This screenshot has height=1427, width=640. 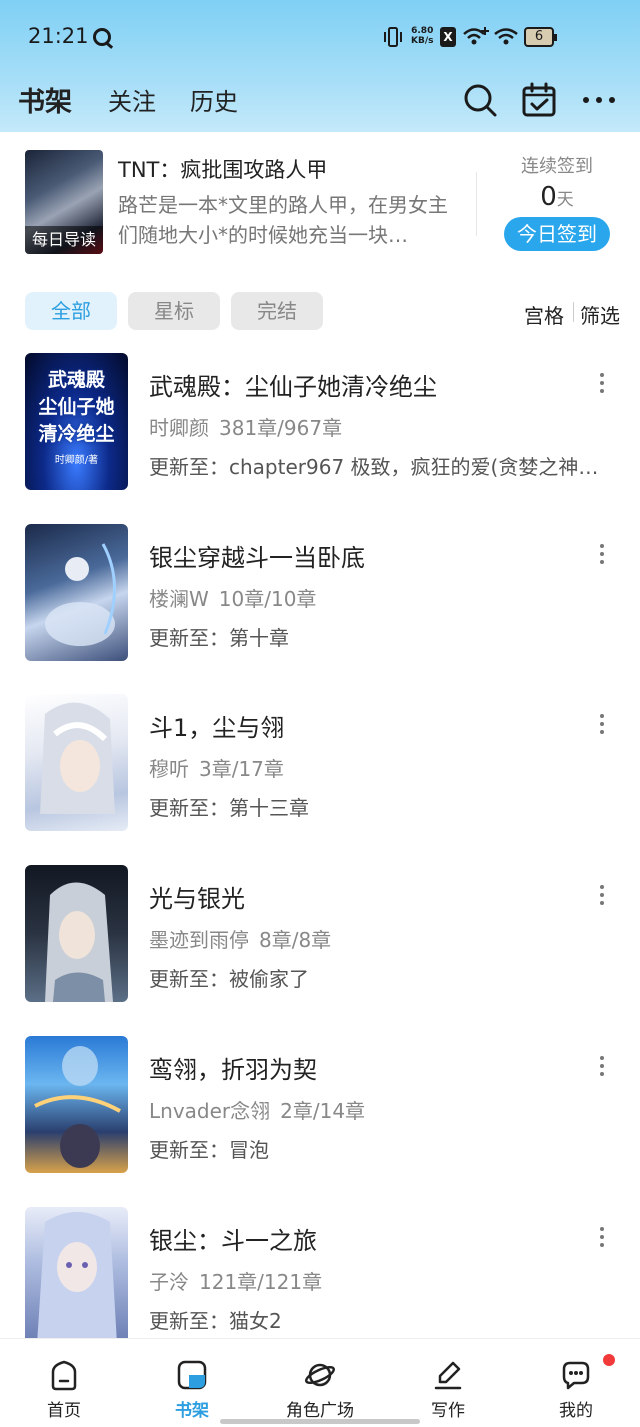 I want to click on book-update: 更新至：冒泡, so click(x=209, y=1150).